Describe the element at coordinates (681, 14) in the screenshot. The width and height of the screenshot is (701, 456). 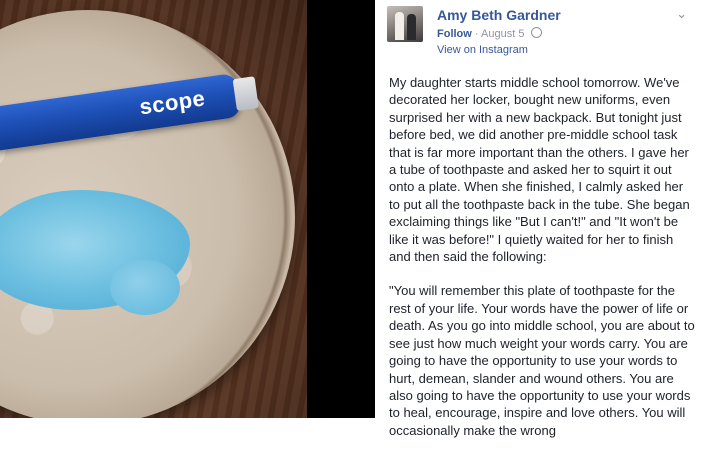
I see `chevron-down-icon: ⌄` at that location.